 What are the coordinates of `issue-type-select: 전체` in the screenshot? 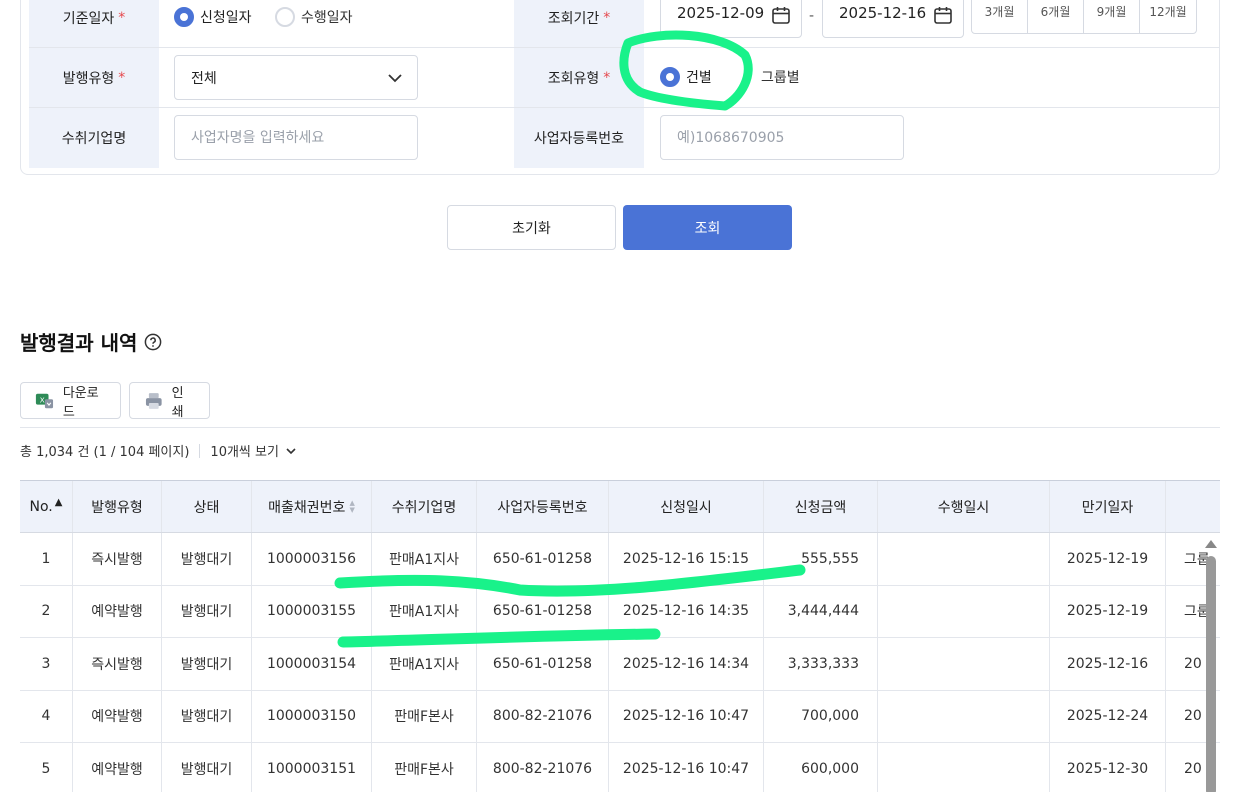 It's located at (296, 77).